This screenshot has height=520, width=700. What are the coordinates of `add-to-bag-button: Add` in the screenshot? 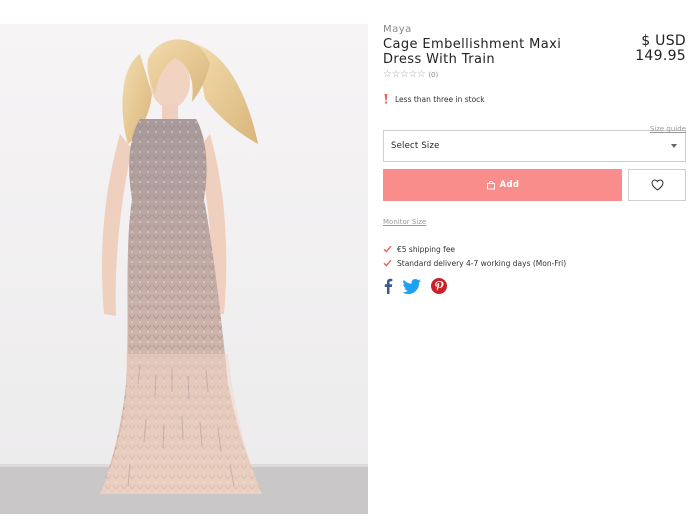 It's located at (502, 185).